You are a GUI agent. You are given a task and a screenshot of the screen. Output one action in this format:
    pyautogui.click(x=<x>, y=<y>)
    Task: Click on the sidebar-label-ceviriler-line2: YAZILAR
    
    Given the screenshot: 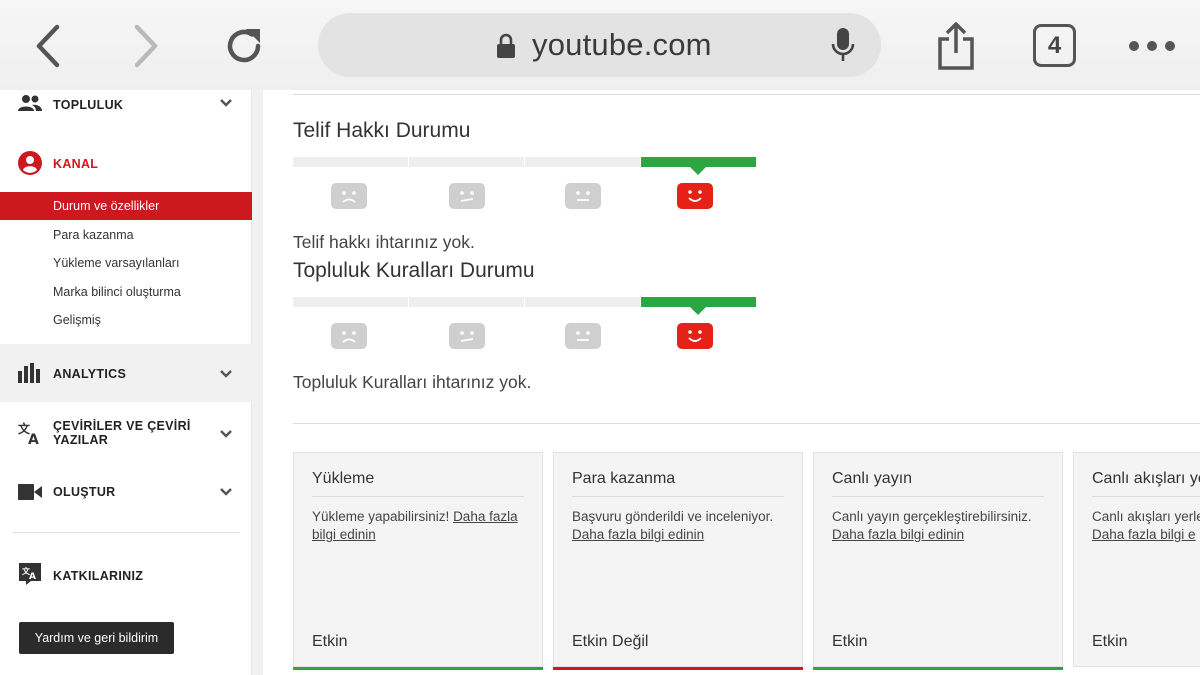 What is the action you would take?
    pyautogui.click(x=81, y=440)
    